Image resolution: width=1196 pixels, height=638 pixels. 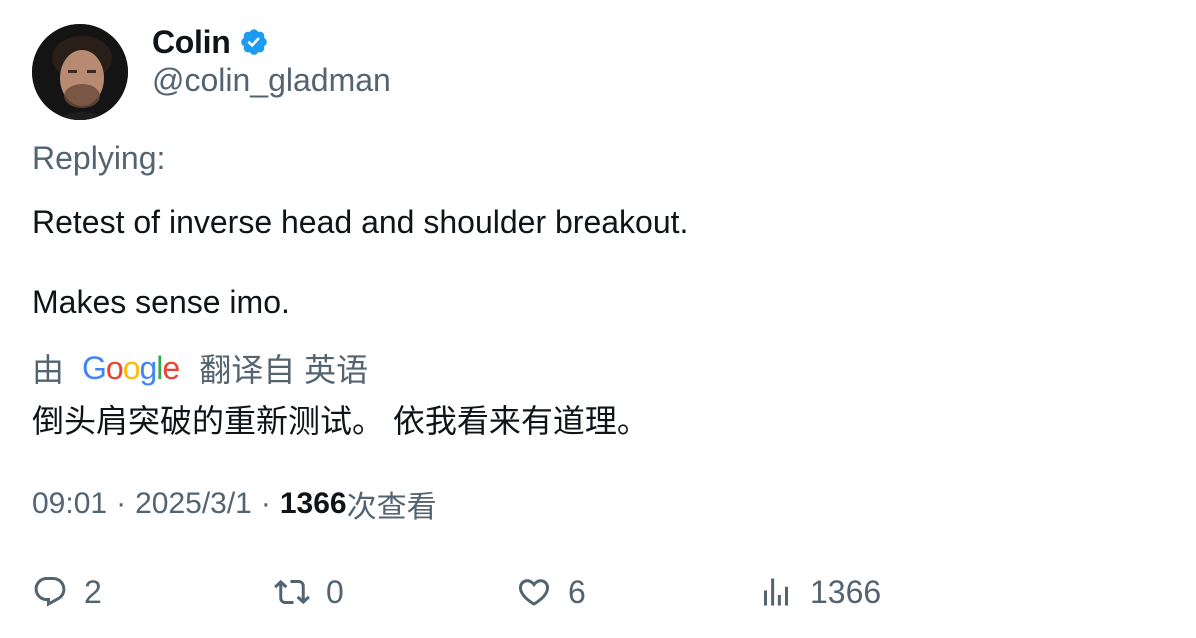 What do you see at coordinates (598, 592) in the screenshot?
I see `action-bar: 2 0 6 1366` at bounding box center [598, 592].